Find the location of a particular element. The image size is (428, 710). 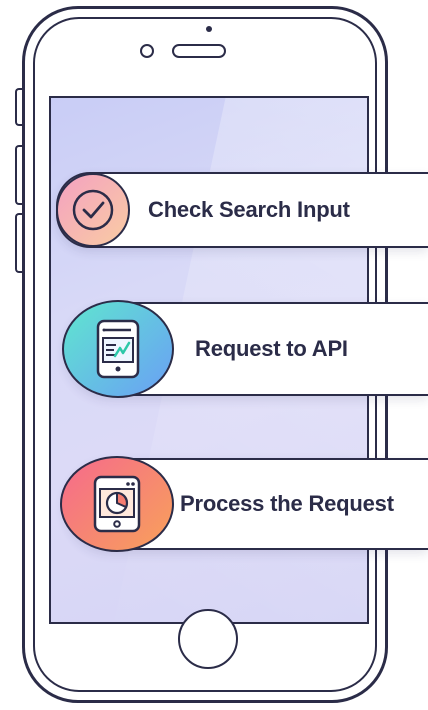

speaker-grille is located at coordinates (199, 51).